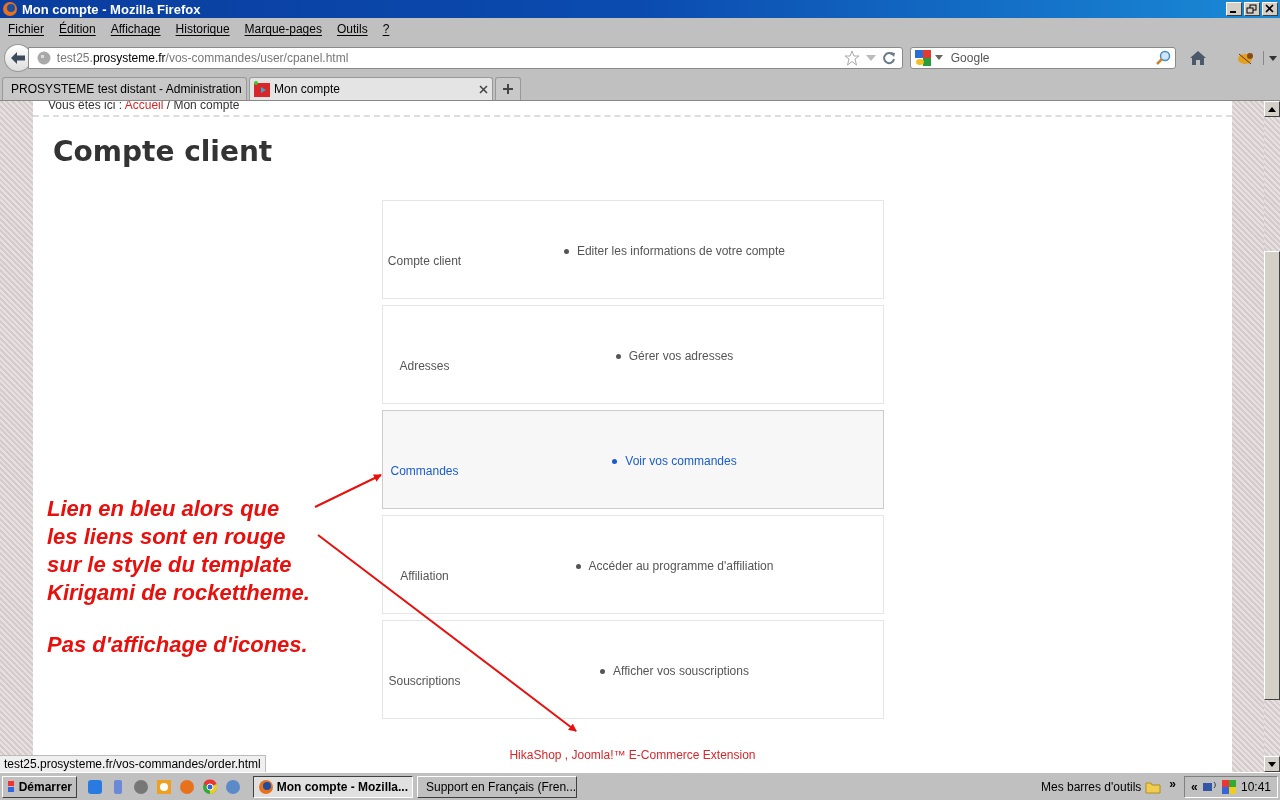 This screenshot has height=800, width=1280. What do you see at coordinates (674, 461) in the screenshot?
I see `account-link: Voir vos commandes` at bounding box center [674, 461].